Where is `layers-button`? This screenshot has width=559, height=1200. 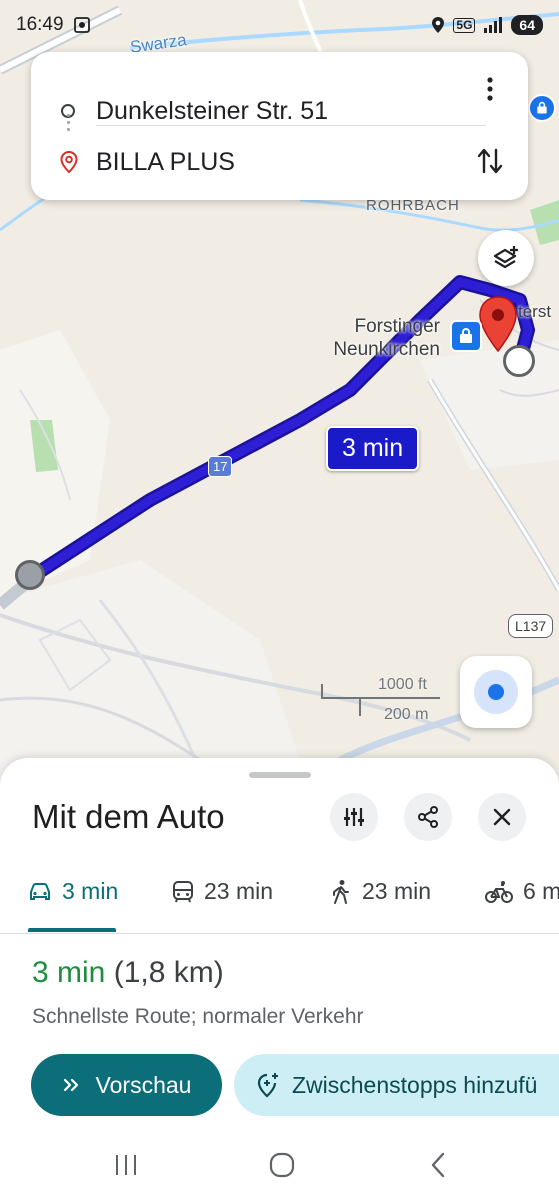
layers-button is located at coordinates (506, 258).